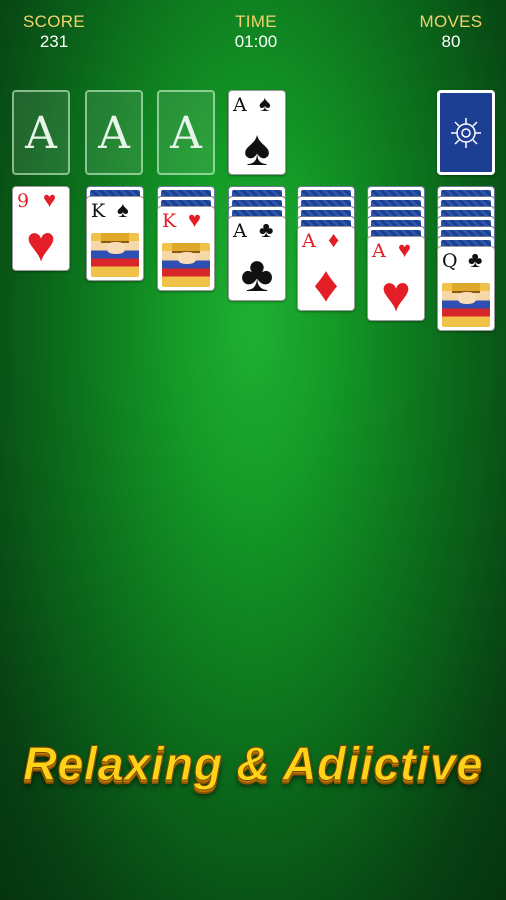  I want to click on foundation-slot-1: A, so click(41, 132).